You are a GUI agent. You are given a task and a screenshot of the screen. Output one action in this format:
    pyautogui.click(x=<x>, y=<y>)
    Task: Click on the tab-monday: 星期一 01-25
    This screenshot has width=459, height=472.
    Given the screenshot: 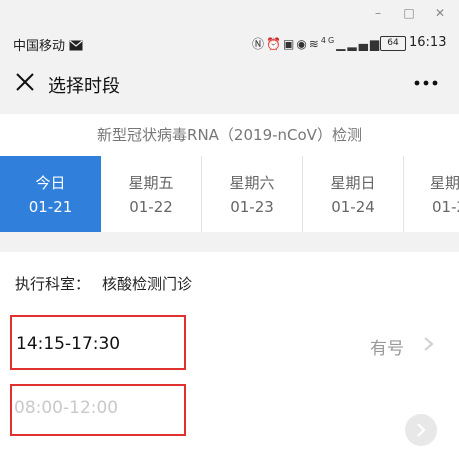 What is the action you would take?
    pyautogui.click(x=431, y=194)
    